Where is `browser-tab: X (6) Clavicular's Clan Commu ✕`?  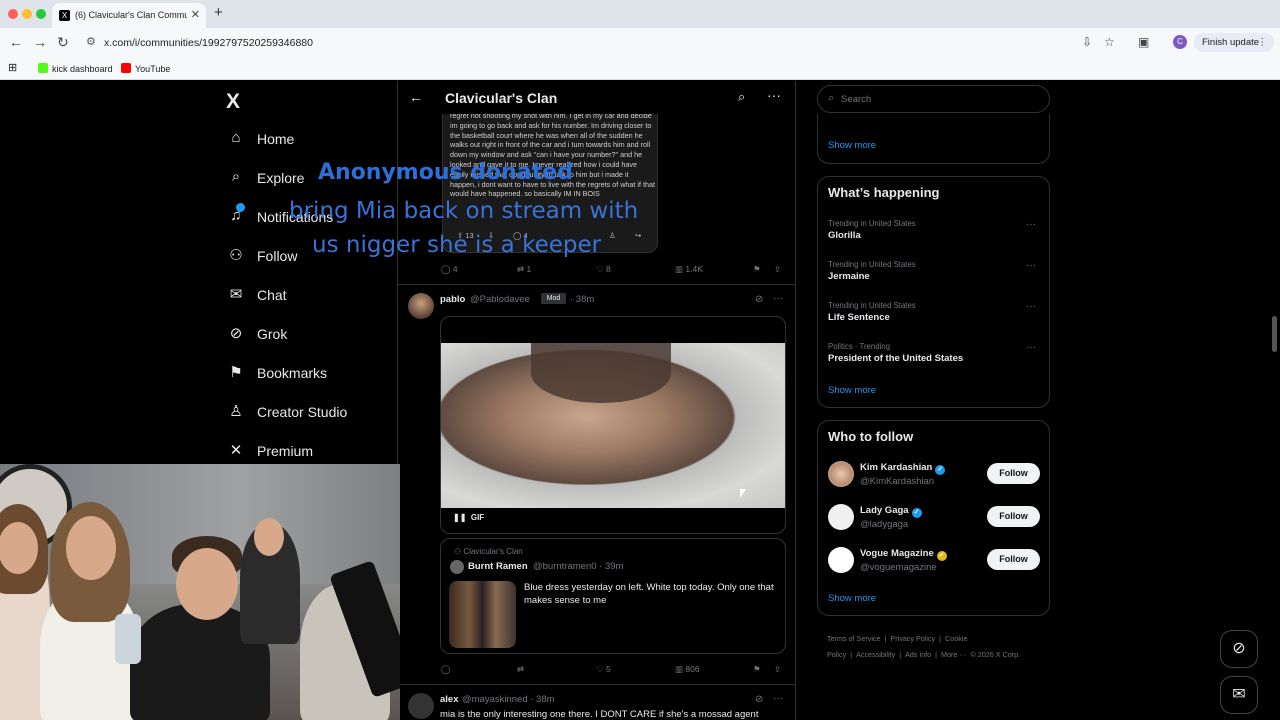 browser-tab: X (6) Clavicular's Clan Commu ✕ is located at coordinates (129, 15).